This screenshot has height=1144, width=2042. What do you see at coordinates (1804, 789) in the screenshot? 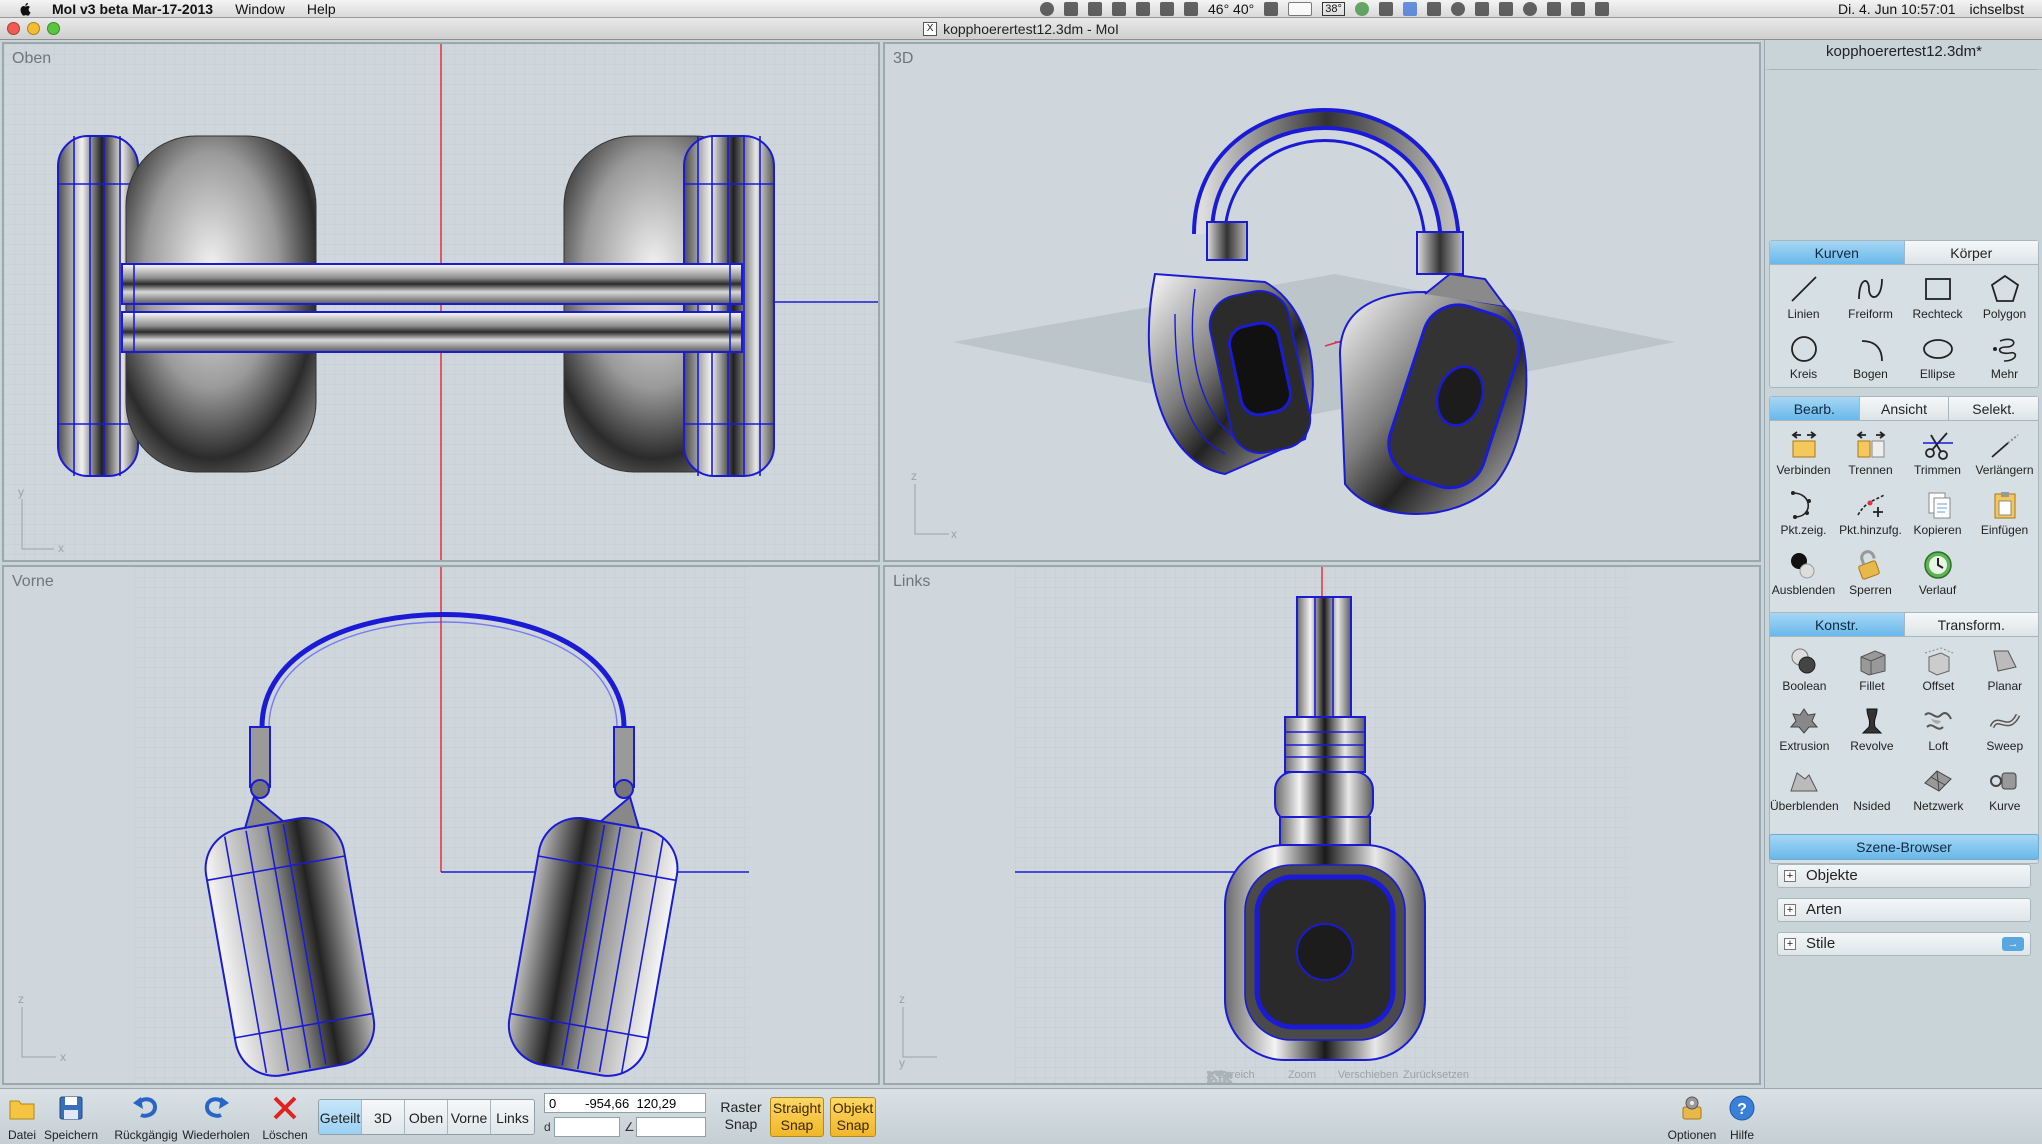
I see `blend-tool-button: Überblenden` at bounding box center [1804, 789].